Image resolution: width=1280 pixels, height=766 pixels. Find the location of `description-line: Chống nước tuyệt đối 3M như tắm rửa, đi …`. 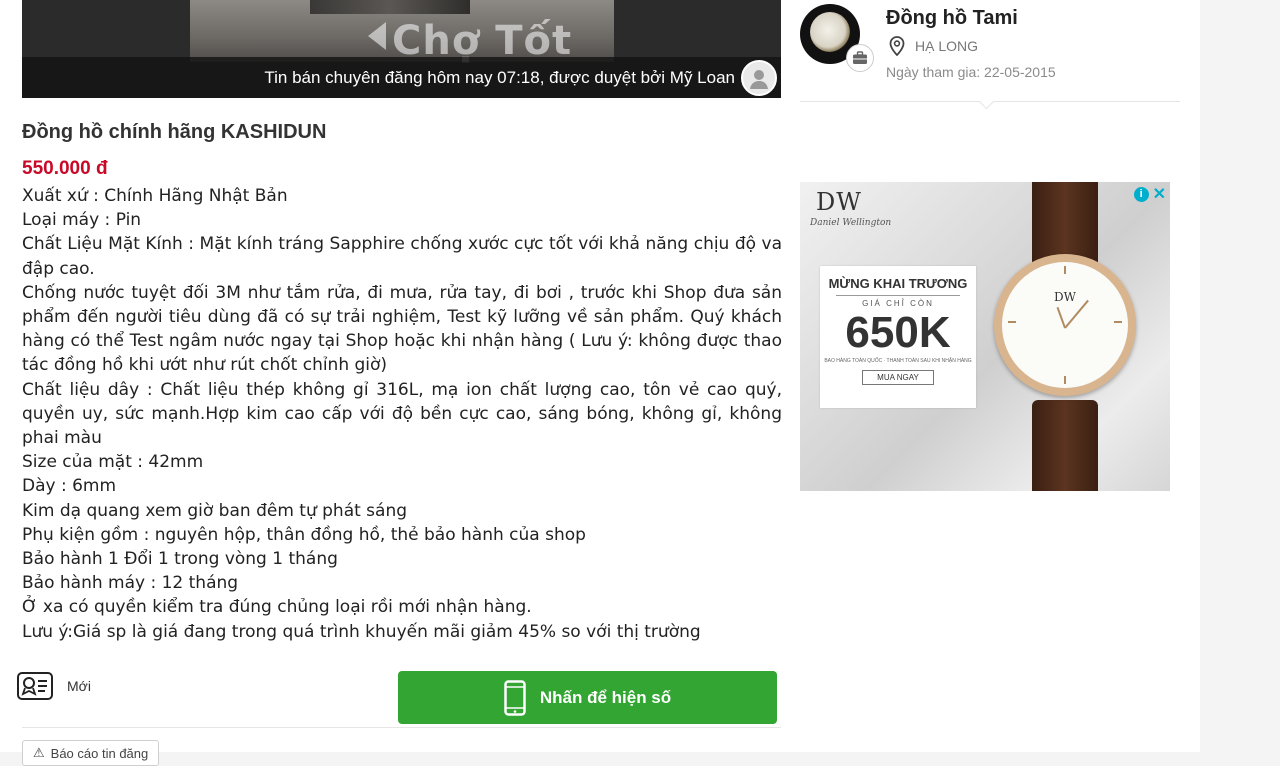

description-line: Chống nước tuyệt đối 3M như tắm rửa, đi … is located at coordinates (402, 329).